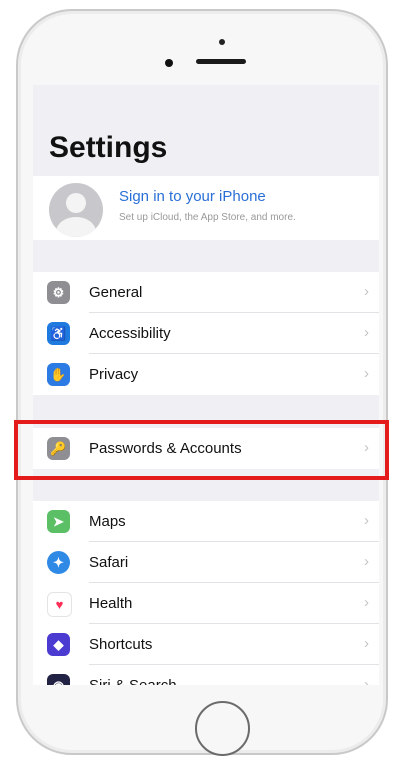 The image size is (396, 759). What do you see at coordinates (169, 63) in the screenshot?
I see `front-camera` at bounding box center [169, 63].